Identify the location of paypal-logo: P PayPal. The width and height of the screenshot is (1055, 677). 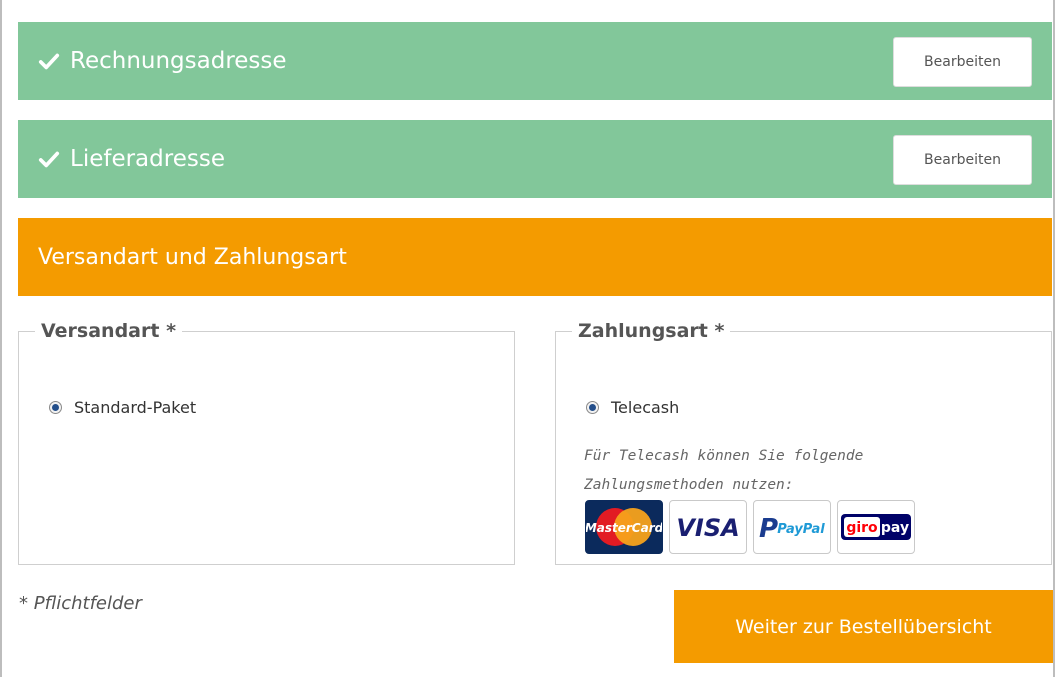
(792, 527).